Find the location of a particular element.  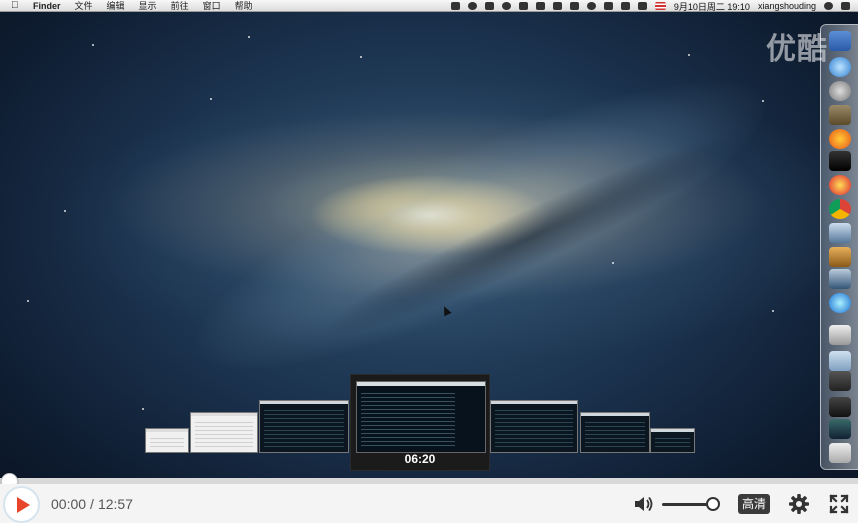

menu-view: 显示 is located at coordinates (148, 6).